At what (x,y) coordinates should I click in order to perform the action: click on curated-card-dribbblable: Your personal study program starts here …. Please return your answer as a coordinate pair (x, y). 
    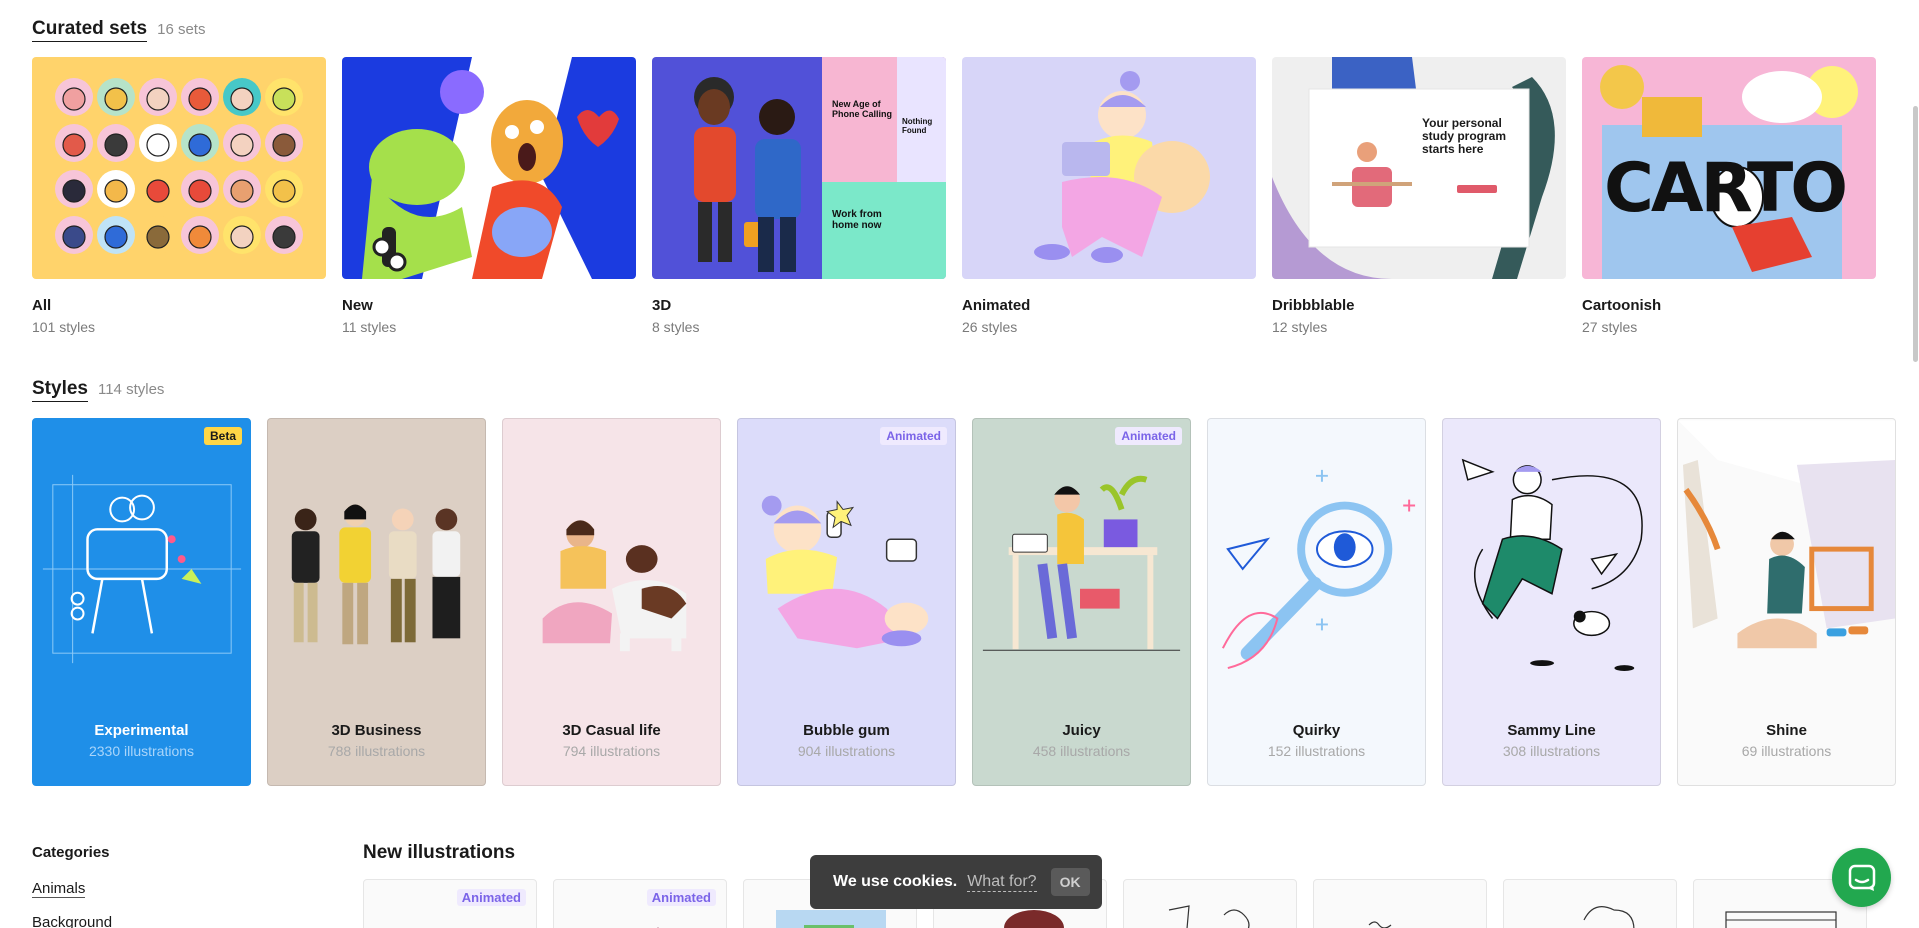
    Looking at the image, I should click on (1419, 196).